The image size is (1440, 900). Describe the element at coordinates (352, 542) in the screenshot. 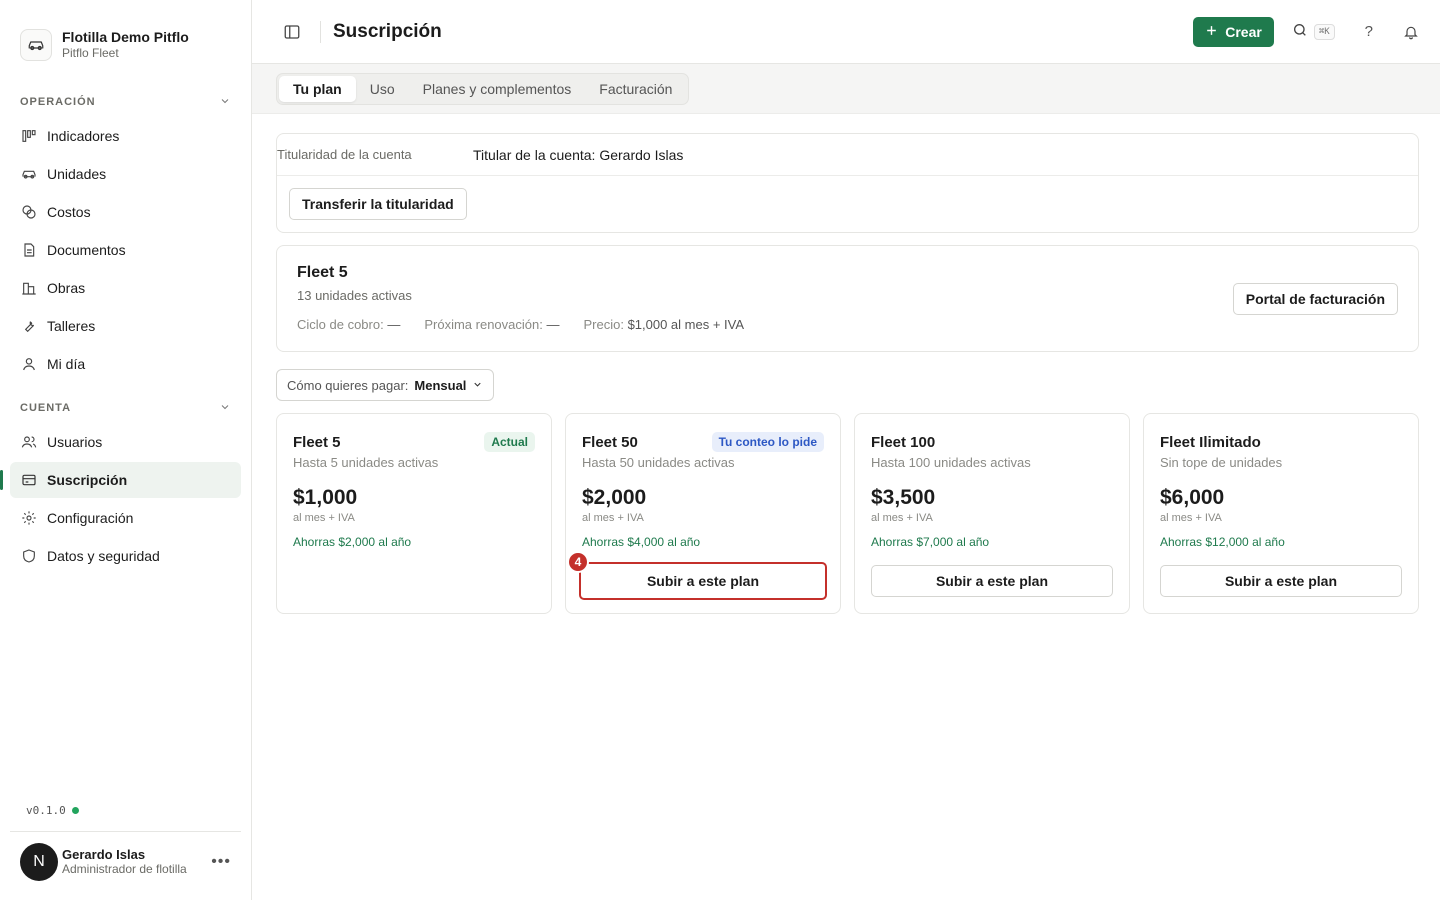

I see `plan-savings: Ahorras $2,000 al año` at that location.